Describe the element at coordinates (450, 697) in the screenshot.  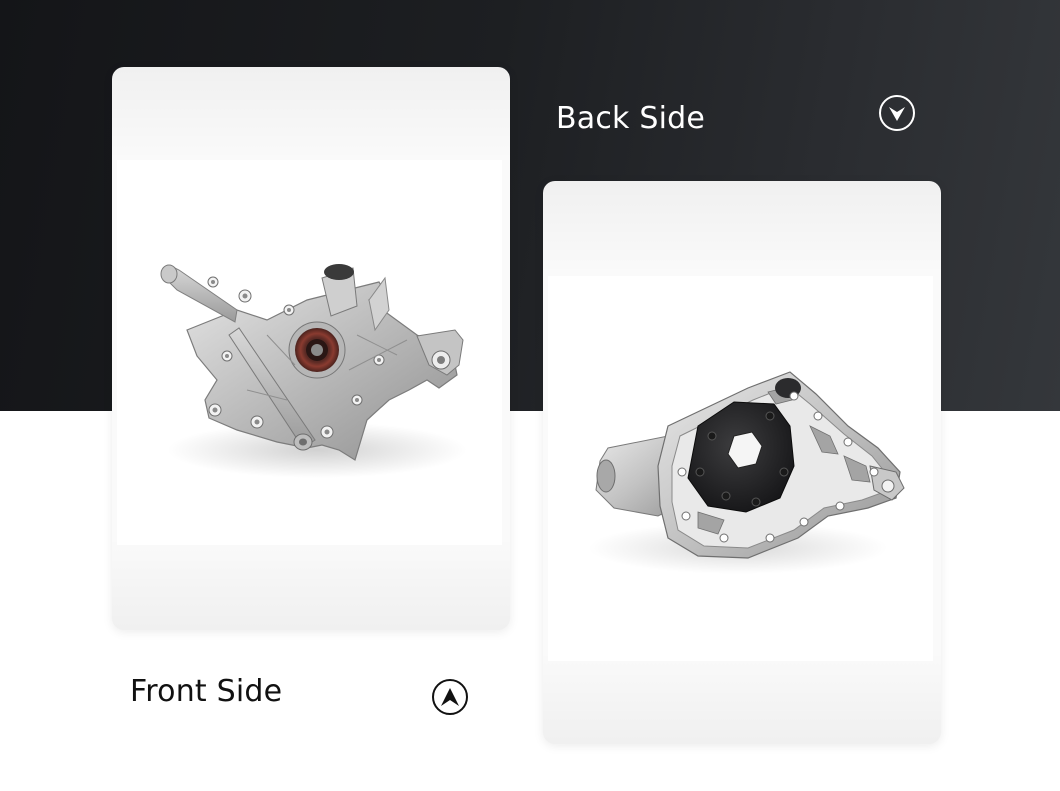
I see `navigation-arrow-up-circle-icon` at that location.